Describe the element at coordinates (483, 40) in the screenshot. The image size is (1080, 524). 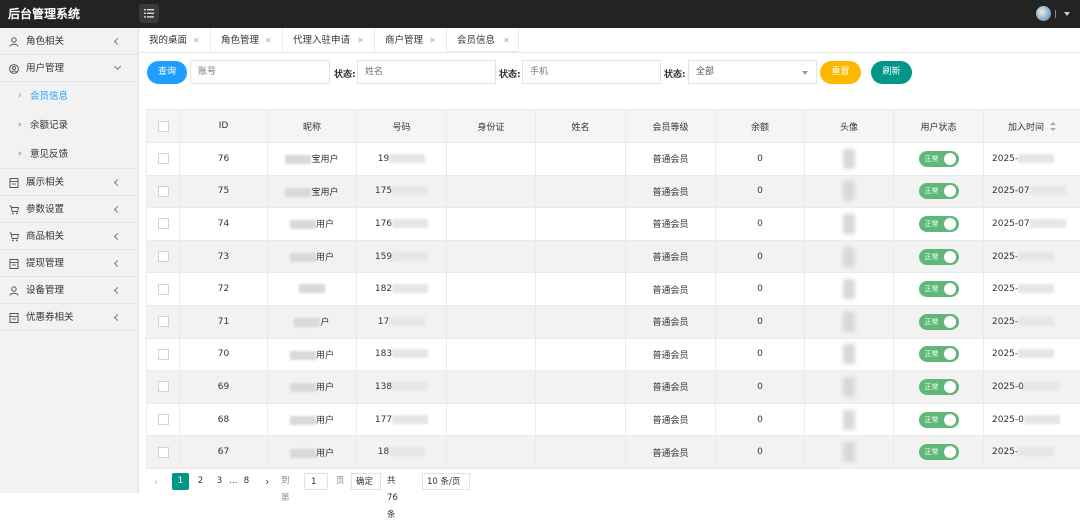
I see `tab-member-info: 会员信息 ✕` at that location.